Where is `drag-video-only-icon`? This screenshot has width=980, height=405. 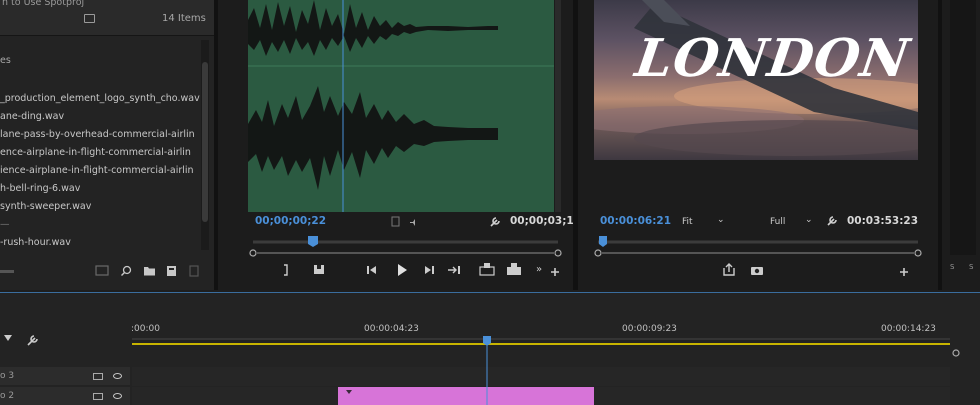 drag-video-only-icon is located at coordinates (395, 221).